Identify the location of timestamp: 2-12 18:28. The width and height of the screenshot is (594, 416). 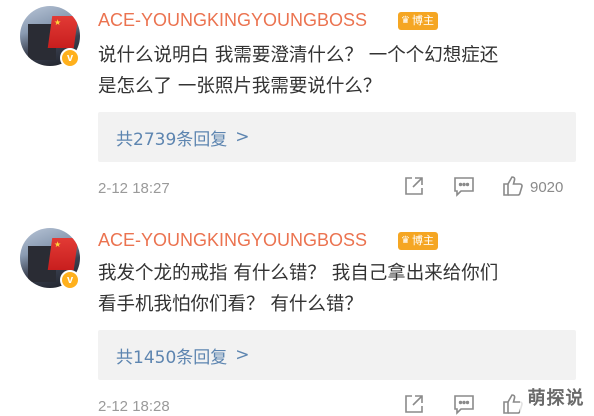
(134, 406).